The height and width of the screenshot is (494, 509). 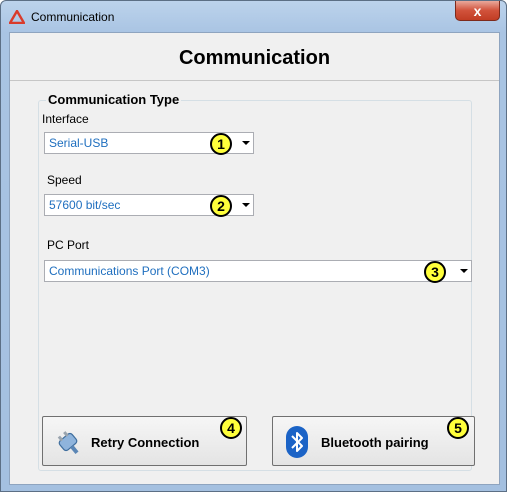 What do you see at coordinates (221, 144) in the screenshot?
I see `callout-badge-1: 1` at bounding box center [221, 144].